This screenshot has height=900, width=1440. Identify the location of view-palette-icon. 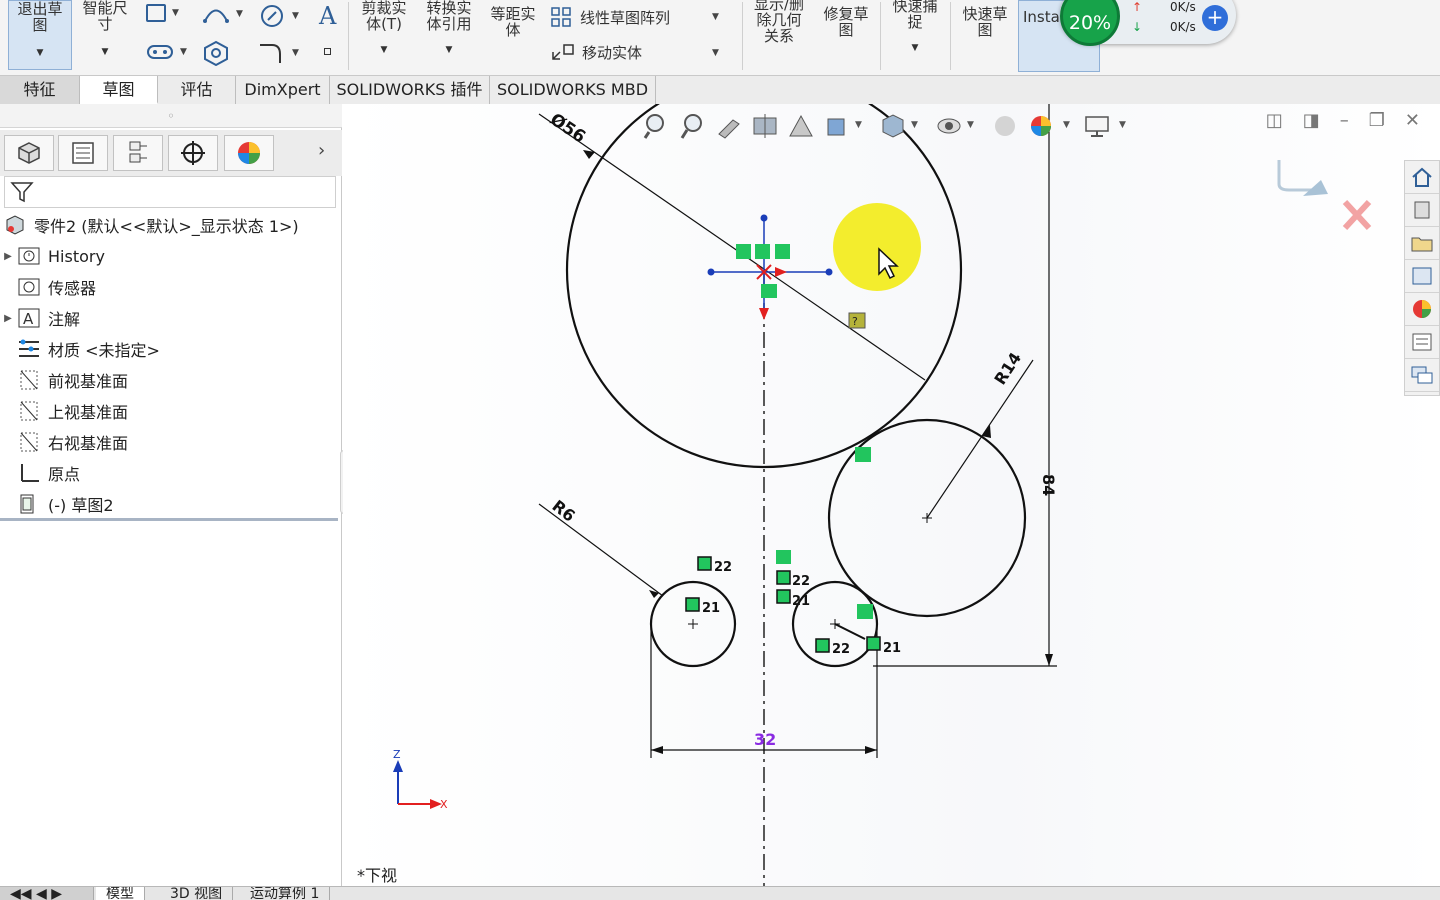
(1422, 276).